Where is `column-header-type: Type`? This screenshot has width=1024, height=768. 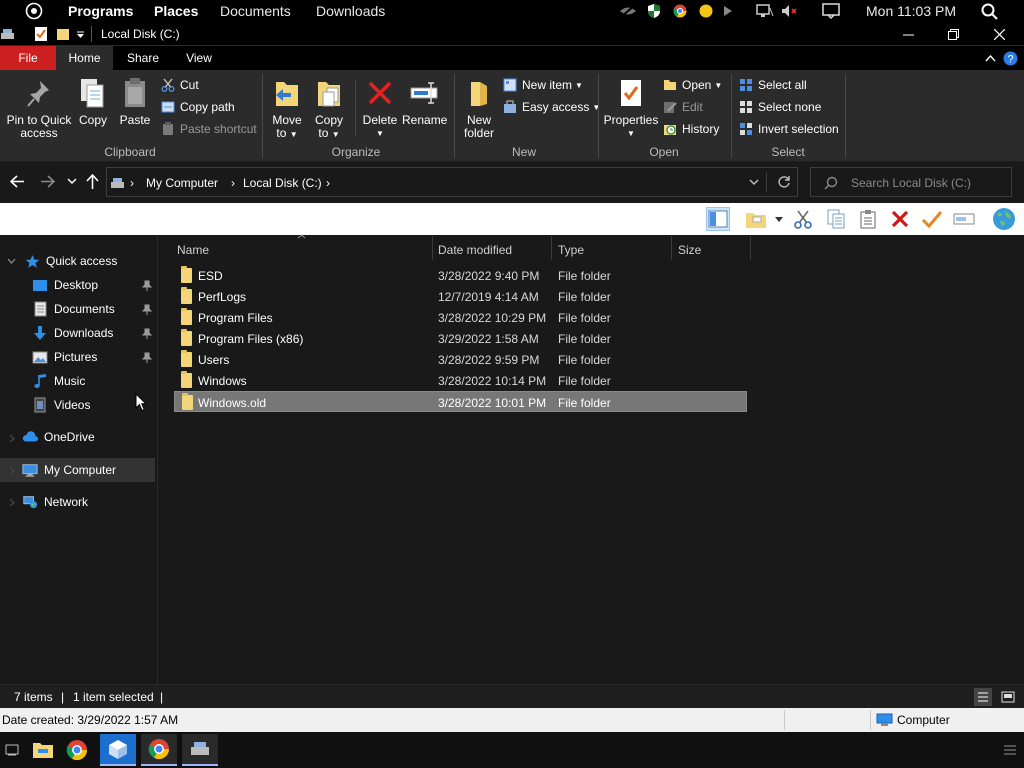
column-header-type: Type is located at coordinates (571, 250).